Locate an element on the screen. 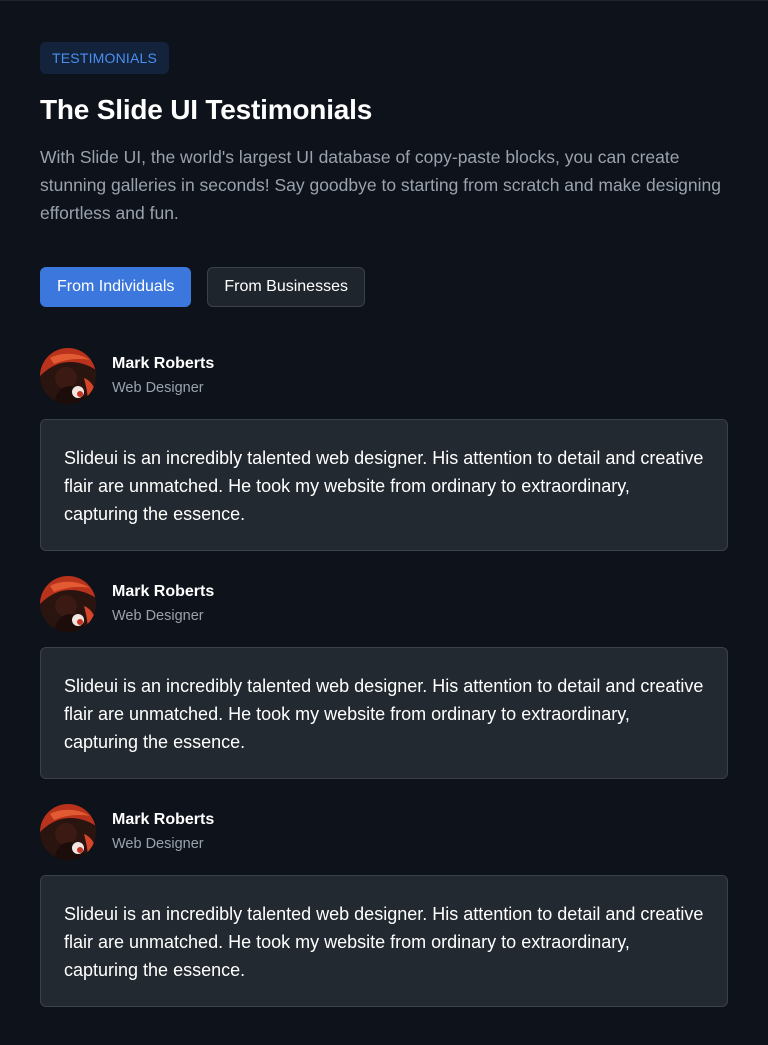 The height and width of the screenshot is (1045, 768). tab-bar: From Individuals From Businesses is located at coordinates (384, 287).